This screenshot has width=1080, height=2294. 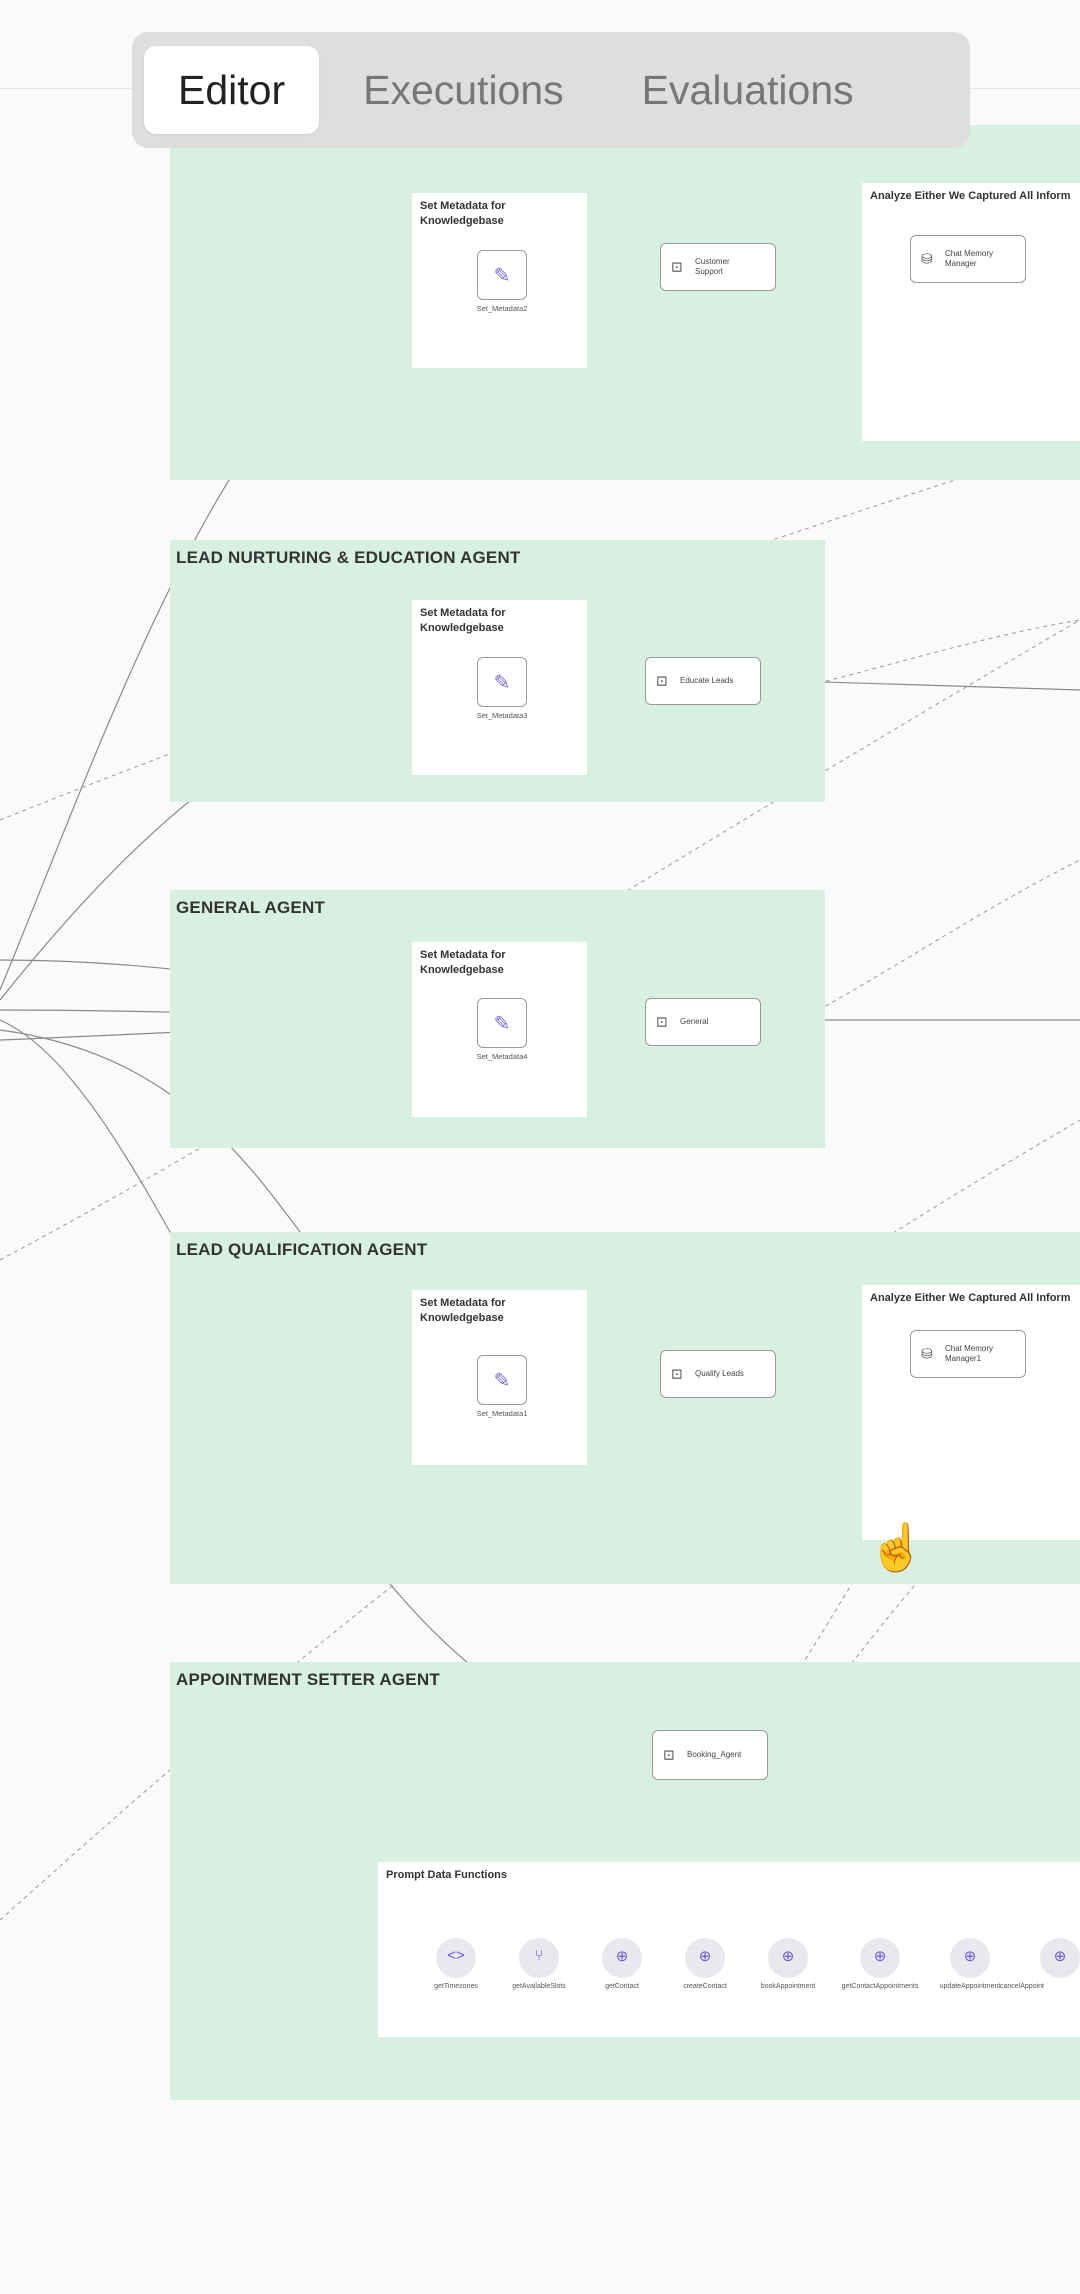 What do you see at coordinates (502, 1056) in the screenshot?
I see `node-caption: Set_Metadata4` at bounding box center [502, 1056].